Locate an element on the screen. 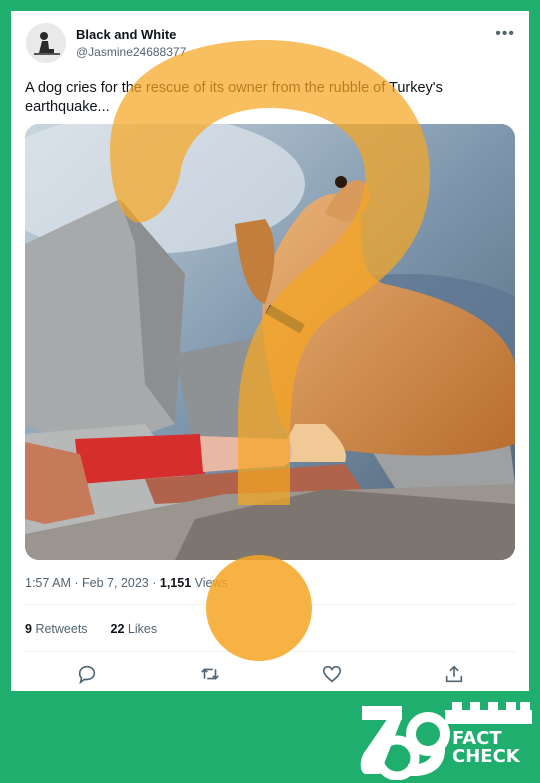  brand-line2: CHECK is located at coordinates (486, 756).